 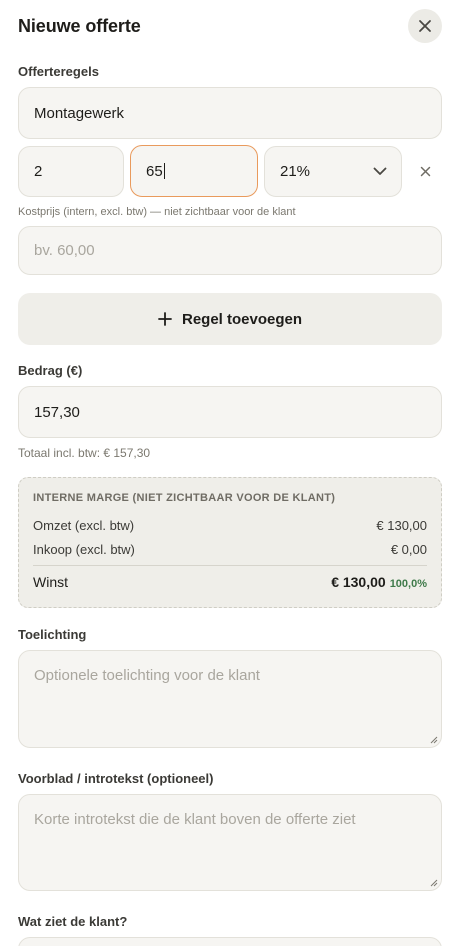 What do you see at coordinates (230, 582) in the screenshot?
I see `profit-row: Winst € 130,00 100,0%` at bounding box center [230, 582].